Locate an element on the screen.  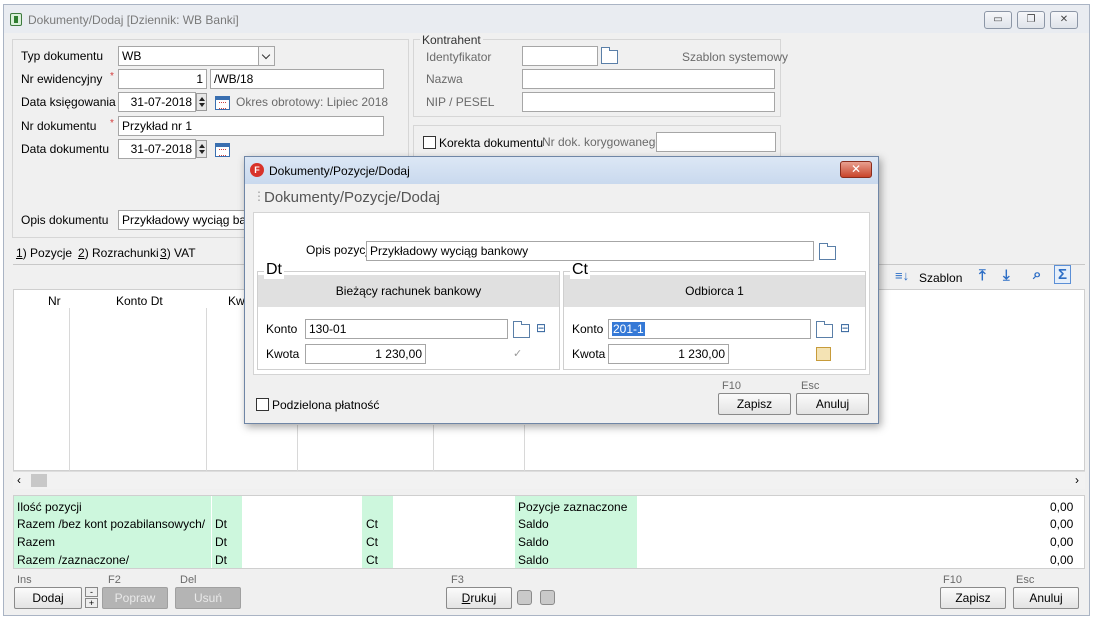
amount-calc-icon is located at coordinates (823, 354).